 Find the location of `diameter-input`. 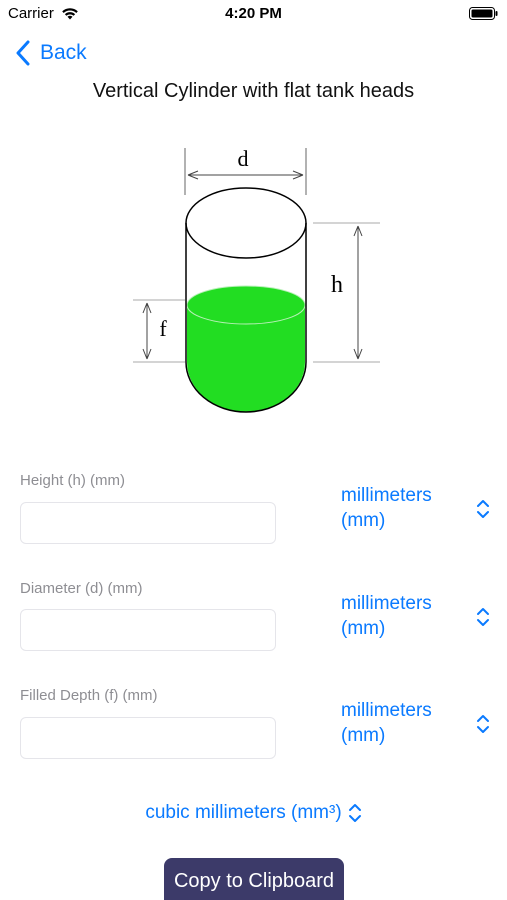

diameter-input is located at coordinates (148, 630).